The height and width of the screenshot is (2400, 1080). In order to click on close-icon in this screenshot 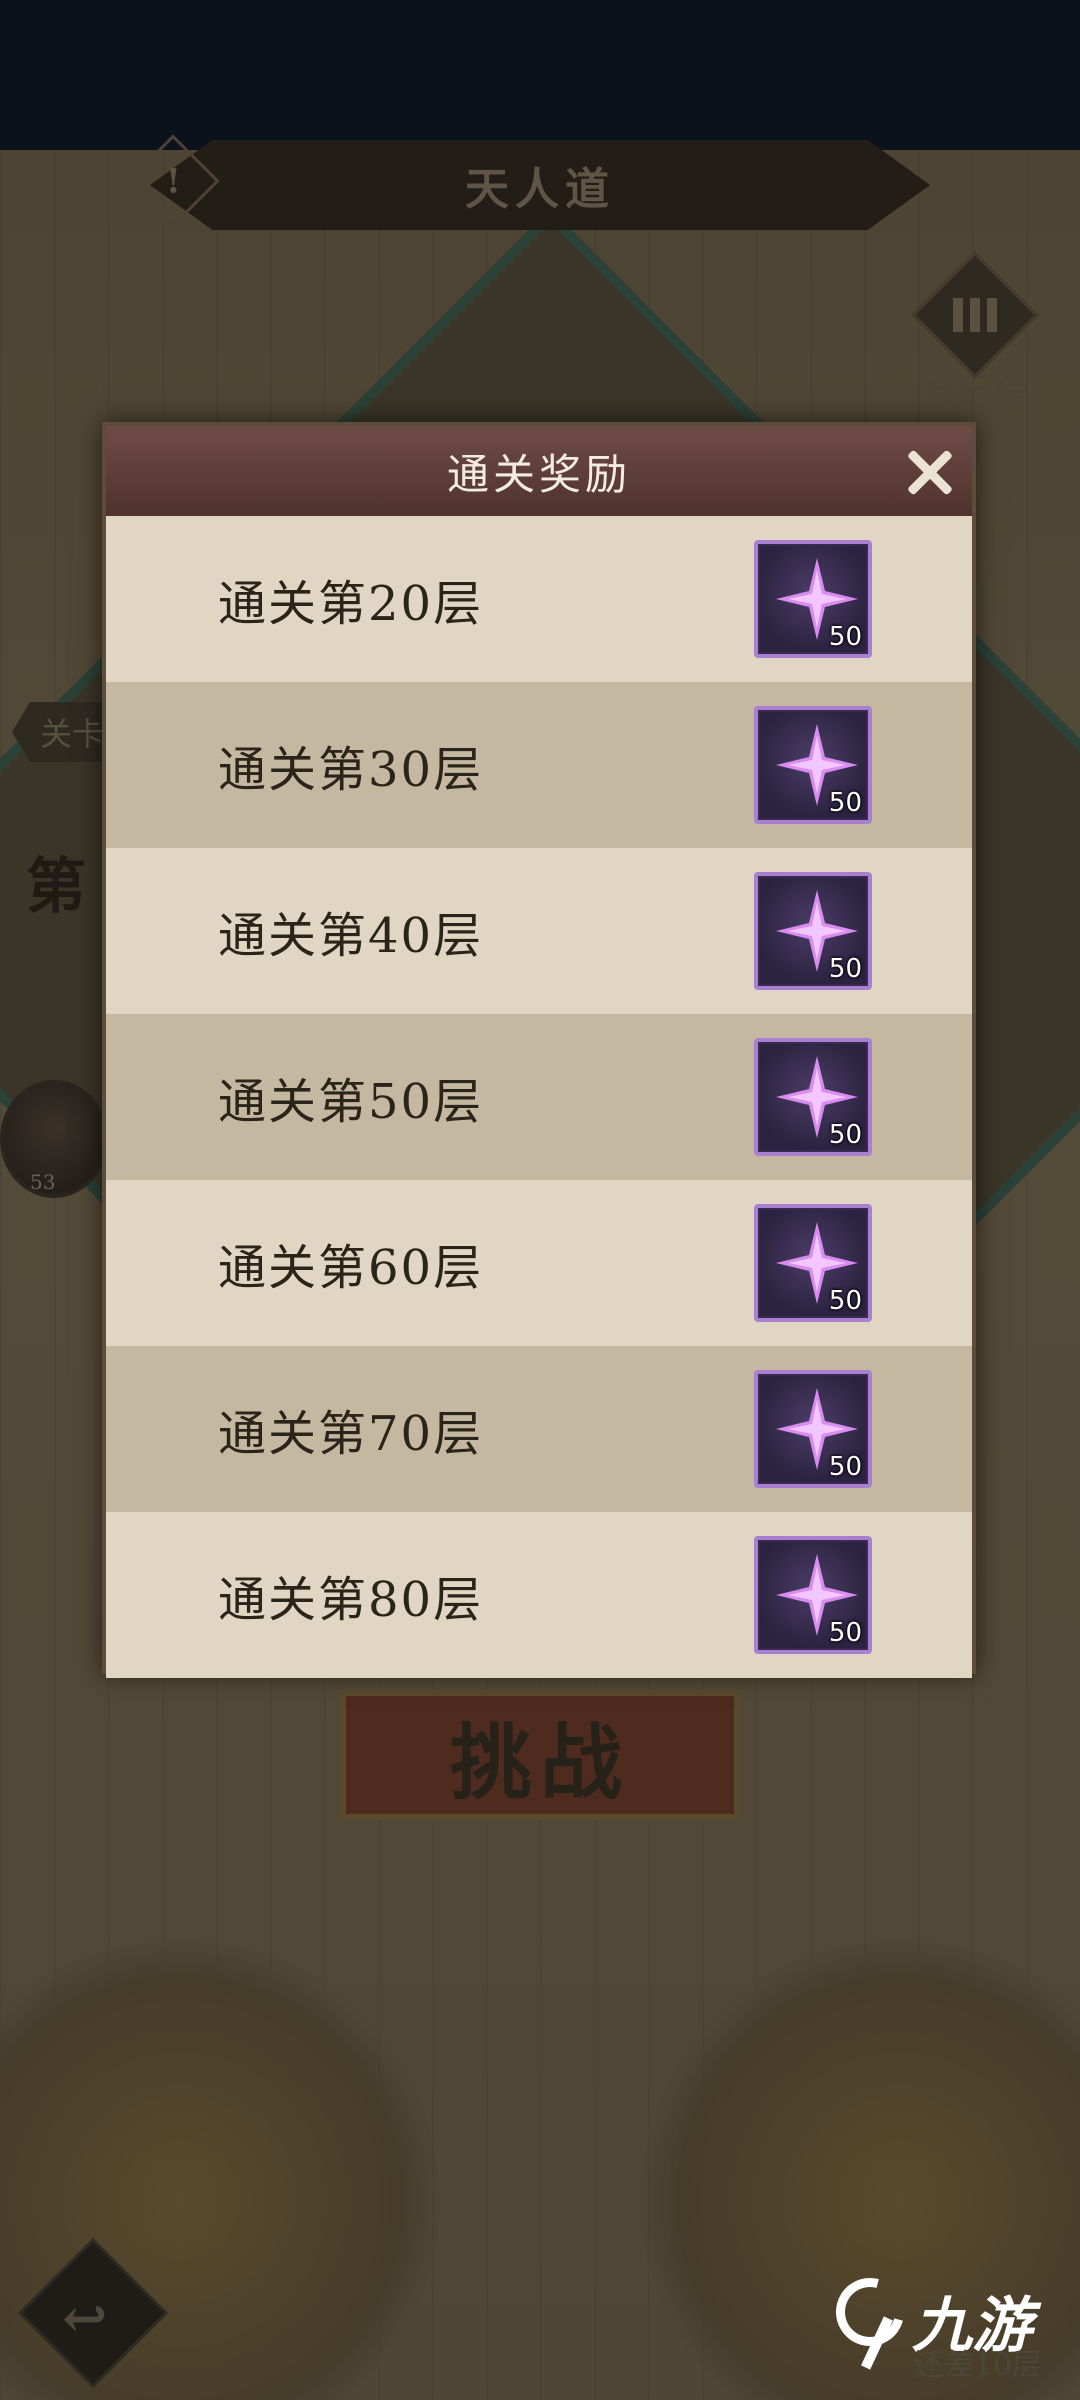, I will do `click(930, 472)`.